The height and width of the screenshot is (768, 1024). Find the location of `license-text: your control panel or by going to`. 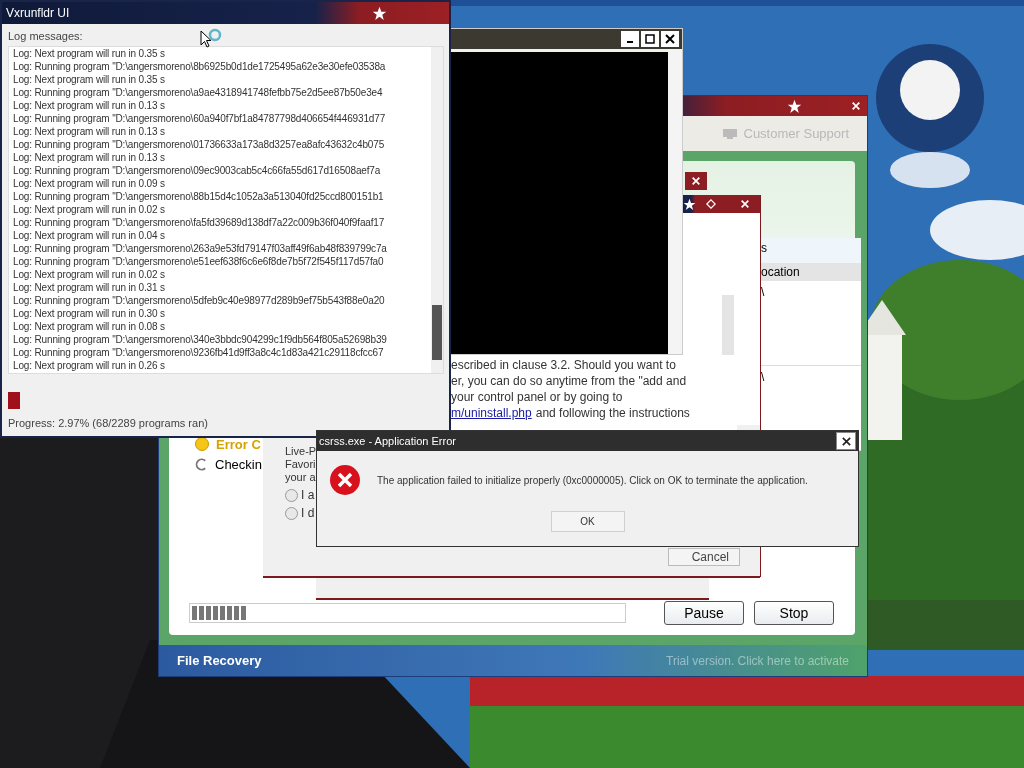

license-text: your control panel or by going to is located at coordinates (537, 397).